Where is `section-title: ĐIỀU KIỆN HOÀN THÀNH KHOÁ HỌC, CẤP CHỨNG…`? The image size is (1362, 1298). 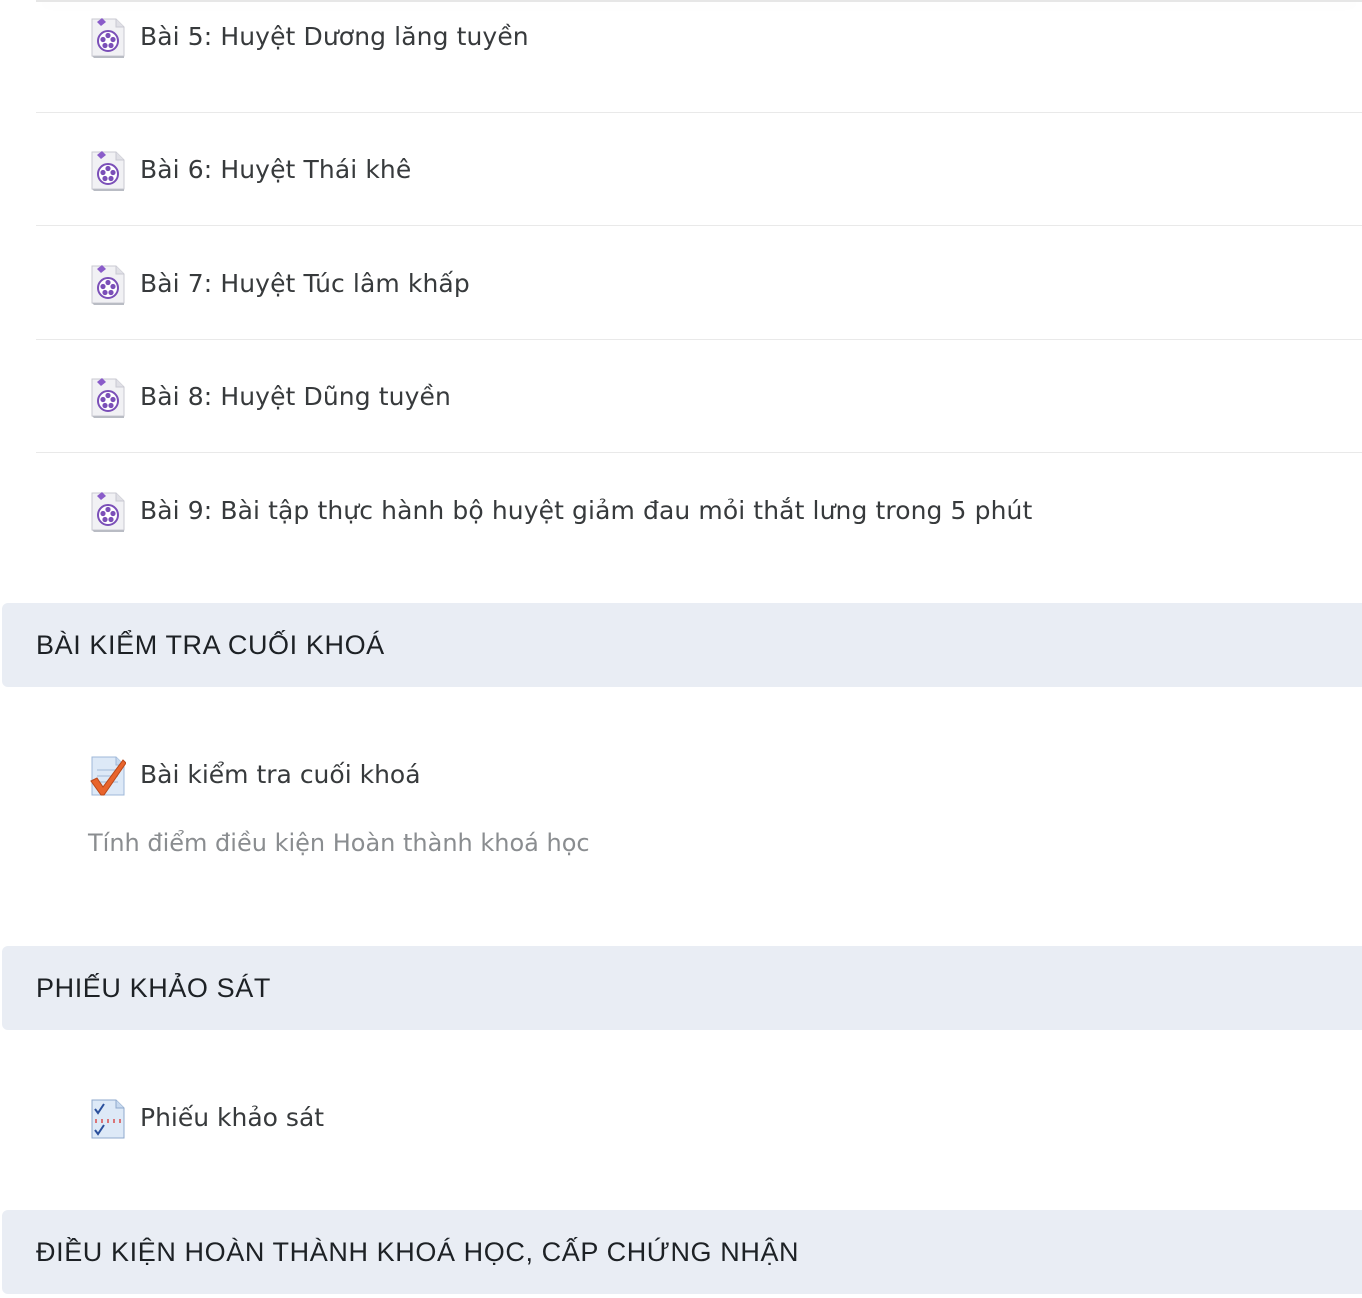 section-title: ĐIỀU KIỆN HOÀN THÀNH KHOÁ HỌC, CẤP CHỨNG… is located at coordinates (418, 1252).